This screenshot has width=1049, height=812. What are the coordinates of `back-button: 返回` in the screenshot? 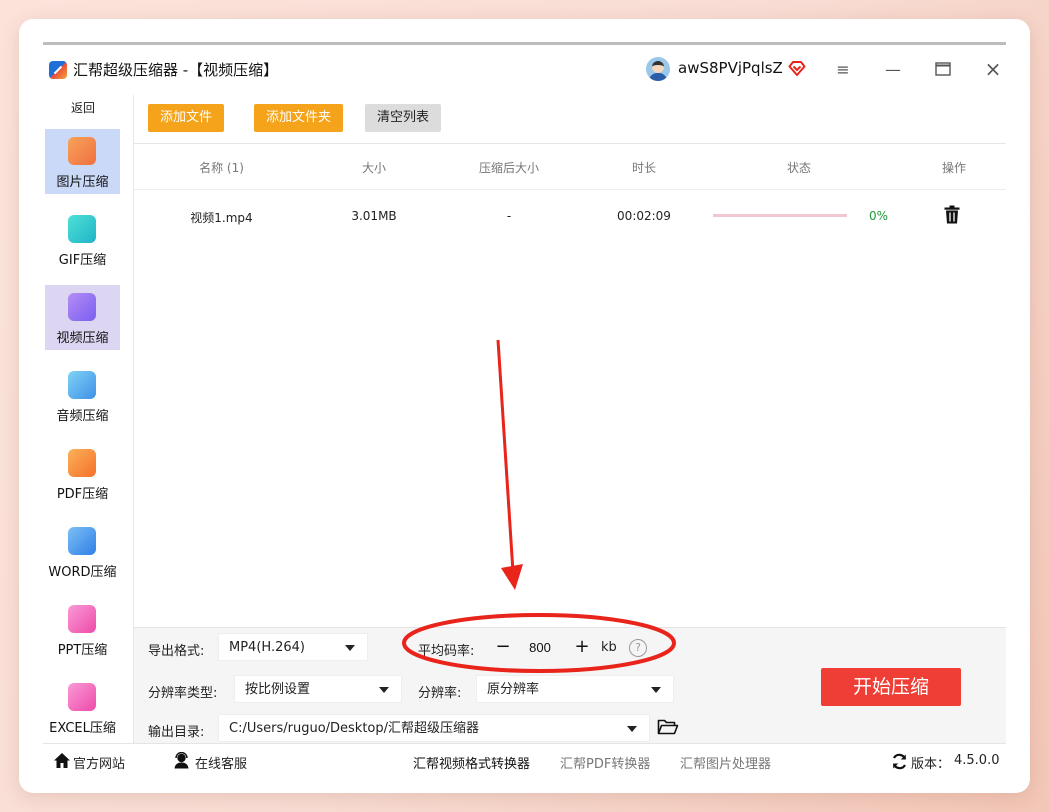 It's located at (83, 107).